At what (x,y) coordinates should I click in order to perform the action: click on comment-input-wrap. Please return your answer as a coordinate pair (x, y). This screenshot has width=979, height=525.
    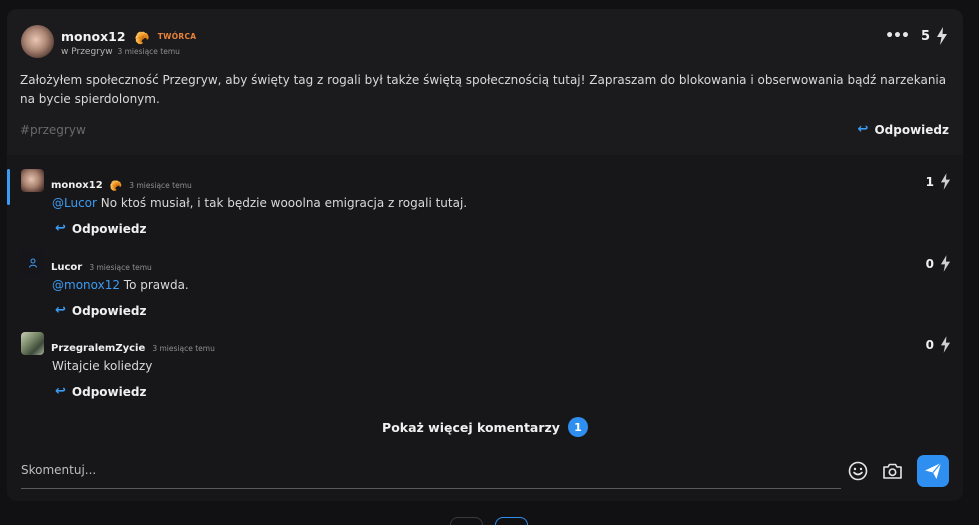
    Looking at the image, I should click on (431, 470).